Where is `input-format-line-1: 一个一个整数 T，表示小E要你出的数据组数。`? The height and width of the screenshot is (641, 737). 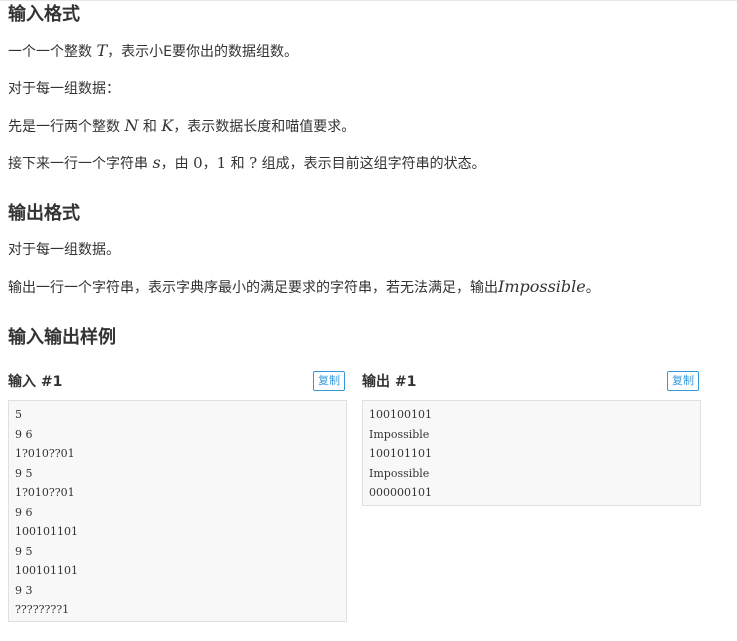 input-format-line-1: 一个一个整数 T，表示小E要你出的数据组数。 is located at coordinates (153, 51).